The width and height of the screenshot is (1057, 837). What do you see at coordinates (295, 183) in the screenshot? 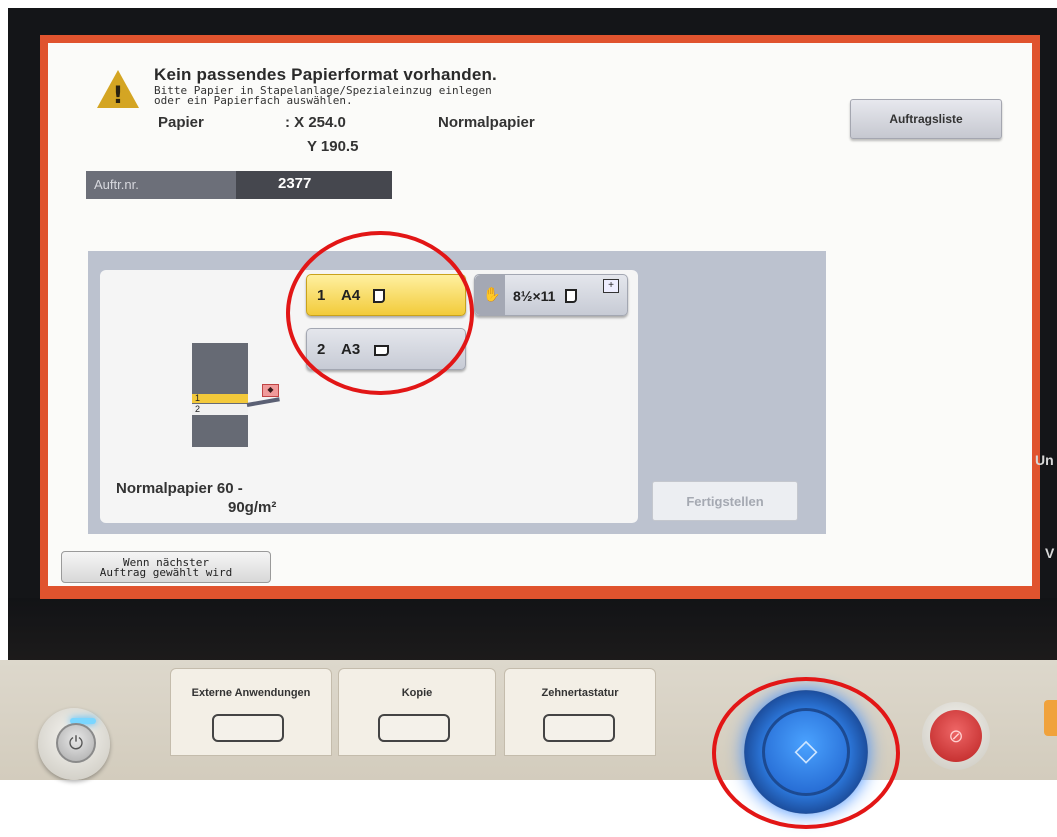
I see `job-number-value: 2377` at bounding box center [295, 183].